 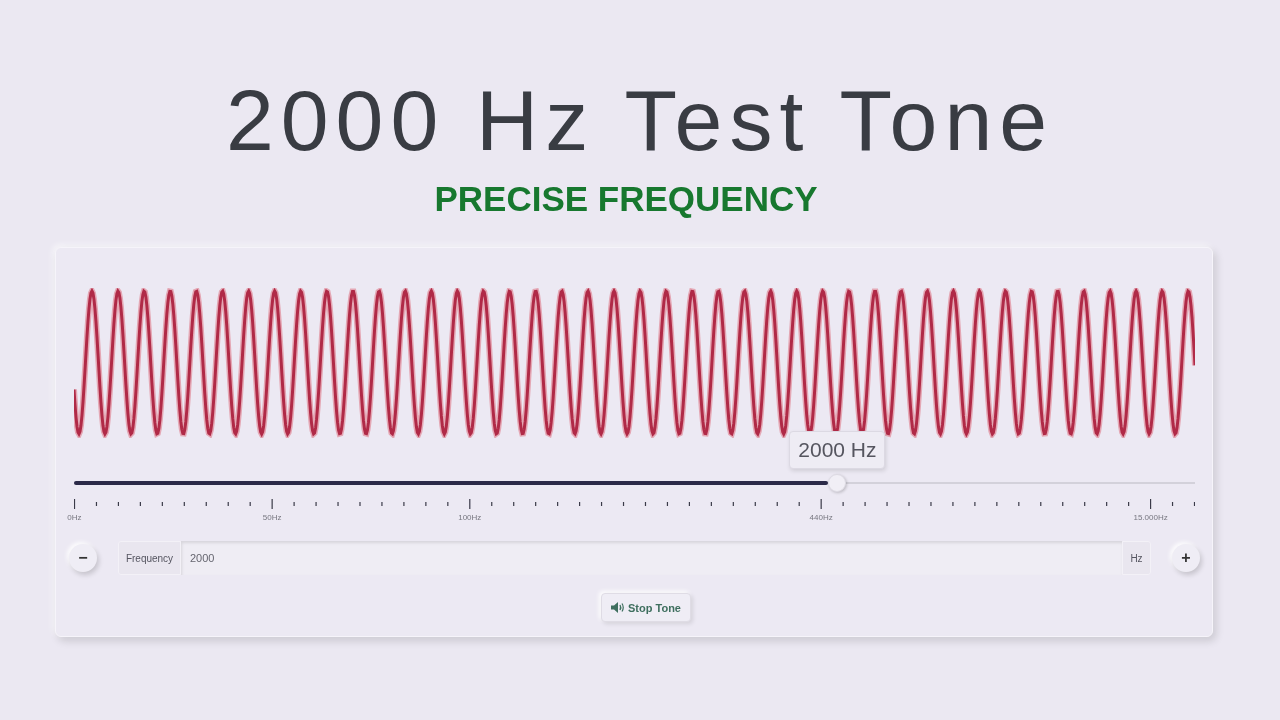 What do you see at coordinates (646, 607) in the screenshot?
I see `stop-tone-button: Stop Tone` at bounding box center [646, 607].